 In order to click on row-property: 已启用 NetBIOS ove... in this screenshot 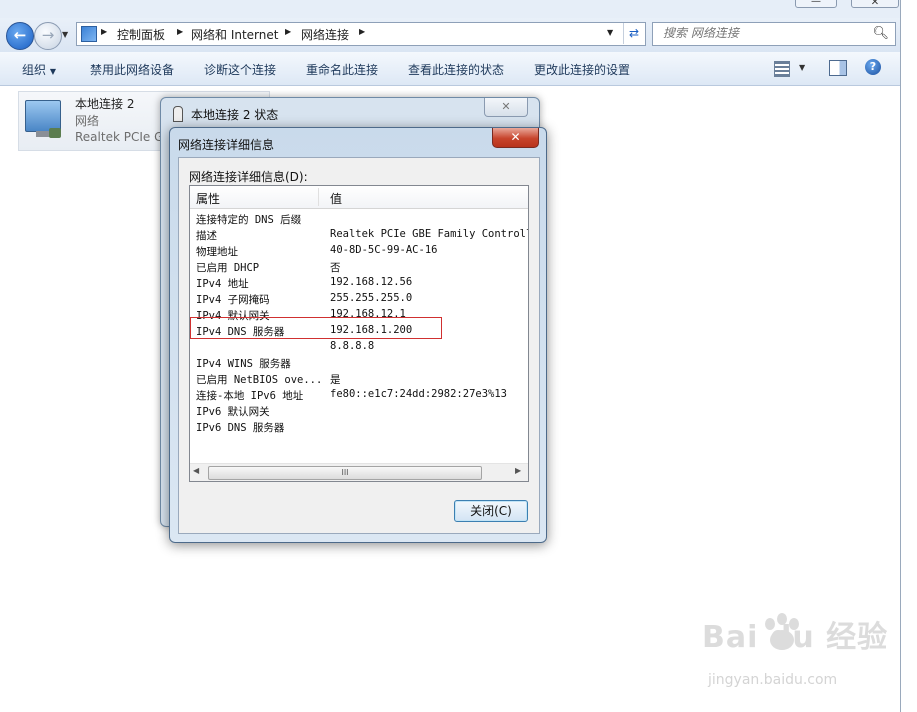, I will do `click(259, 380)`.